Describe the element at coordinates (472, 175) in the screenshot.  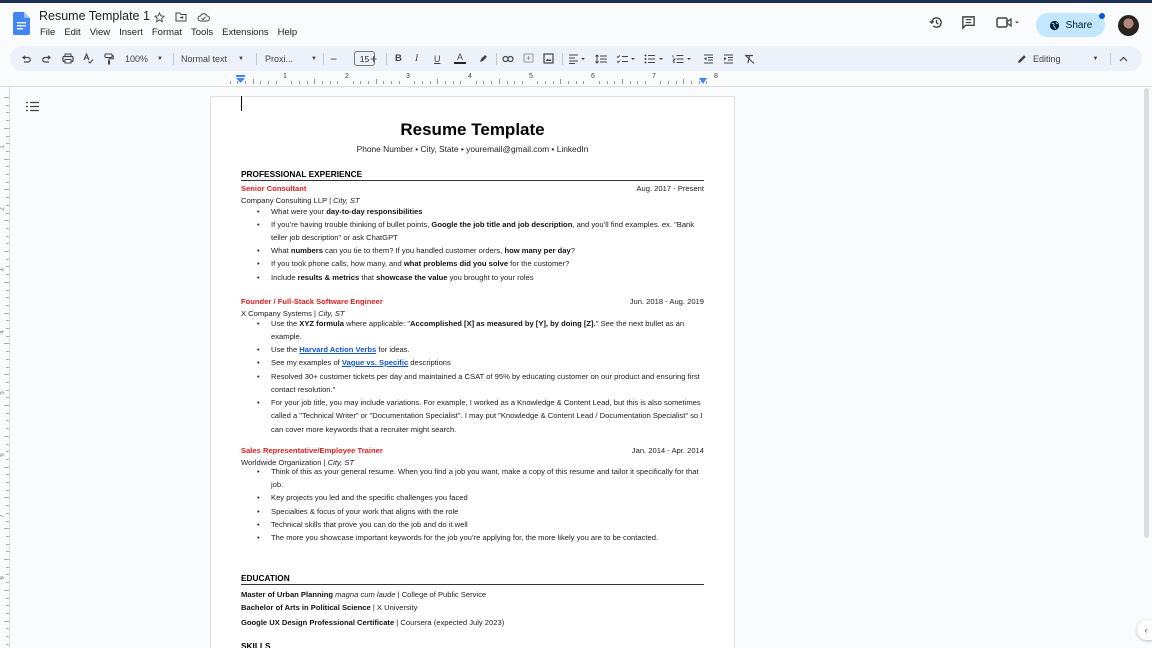
I see `section-heading-experience: PROFESSIONAL EXPERIENCE` at that location.